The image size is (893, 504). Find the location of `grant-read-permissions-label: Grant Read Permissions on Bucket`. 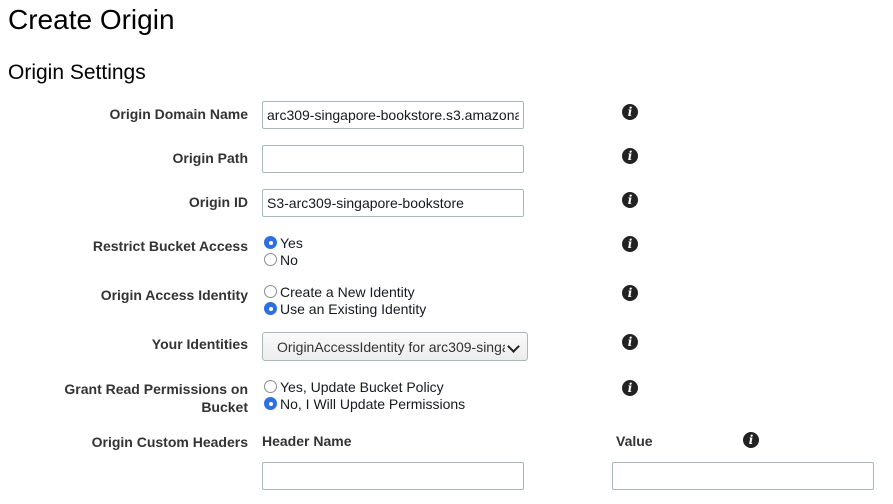

grant-read-permissions-label: Grant Read Permissions on Bucket is located at coordinates (138, 398).